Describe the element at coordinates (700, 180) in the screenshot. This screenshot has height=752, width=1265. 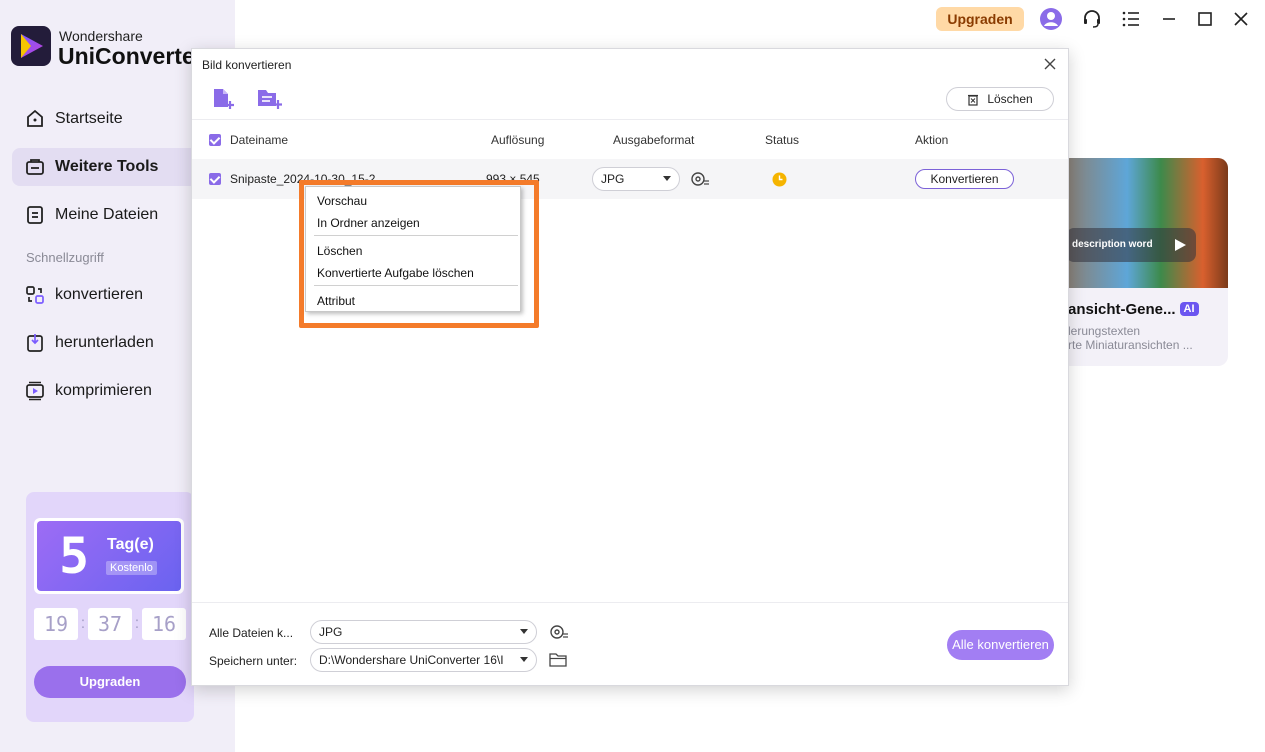
I see `format-settings-icon` at that location.